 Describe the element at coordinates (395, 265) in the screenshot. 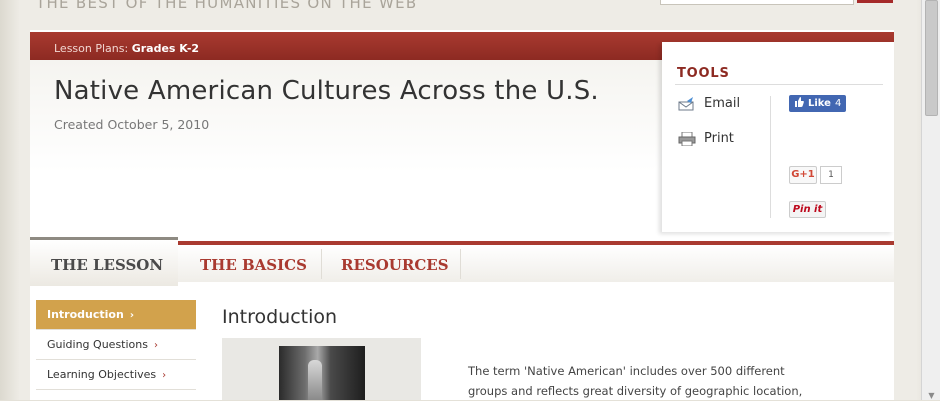

I see `tab-resources: RESOURCES` at that location.